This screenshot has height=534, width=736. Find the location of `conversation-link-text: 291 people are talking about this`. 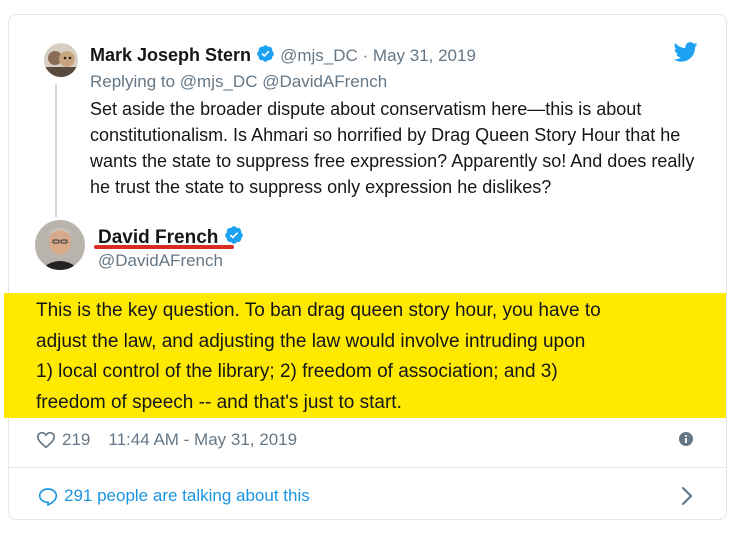

conversation-link-text: 291 people are talking about this is located at coordinates (187, 496).